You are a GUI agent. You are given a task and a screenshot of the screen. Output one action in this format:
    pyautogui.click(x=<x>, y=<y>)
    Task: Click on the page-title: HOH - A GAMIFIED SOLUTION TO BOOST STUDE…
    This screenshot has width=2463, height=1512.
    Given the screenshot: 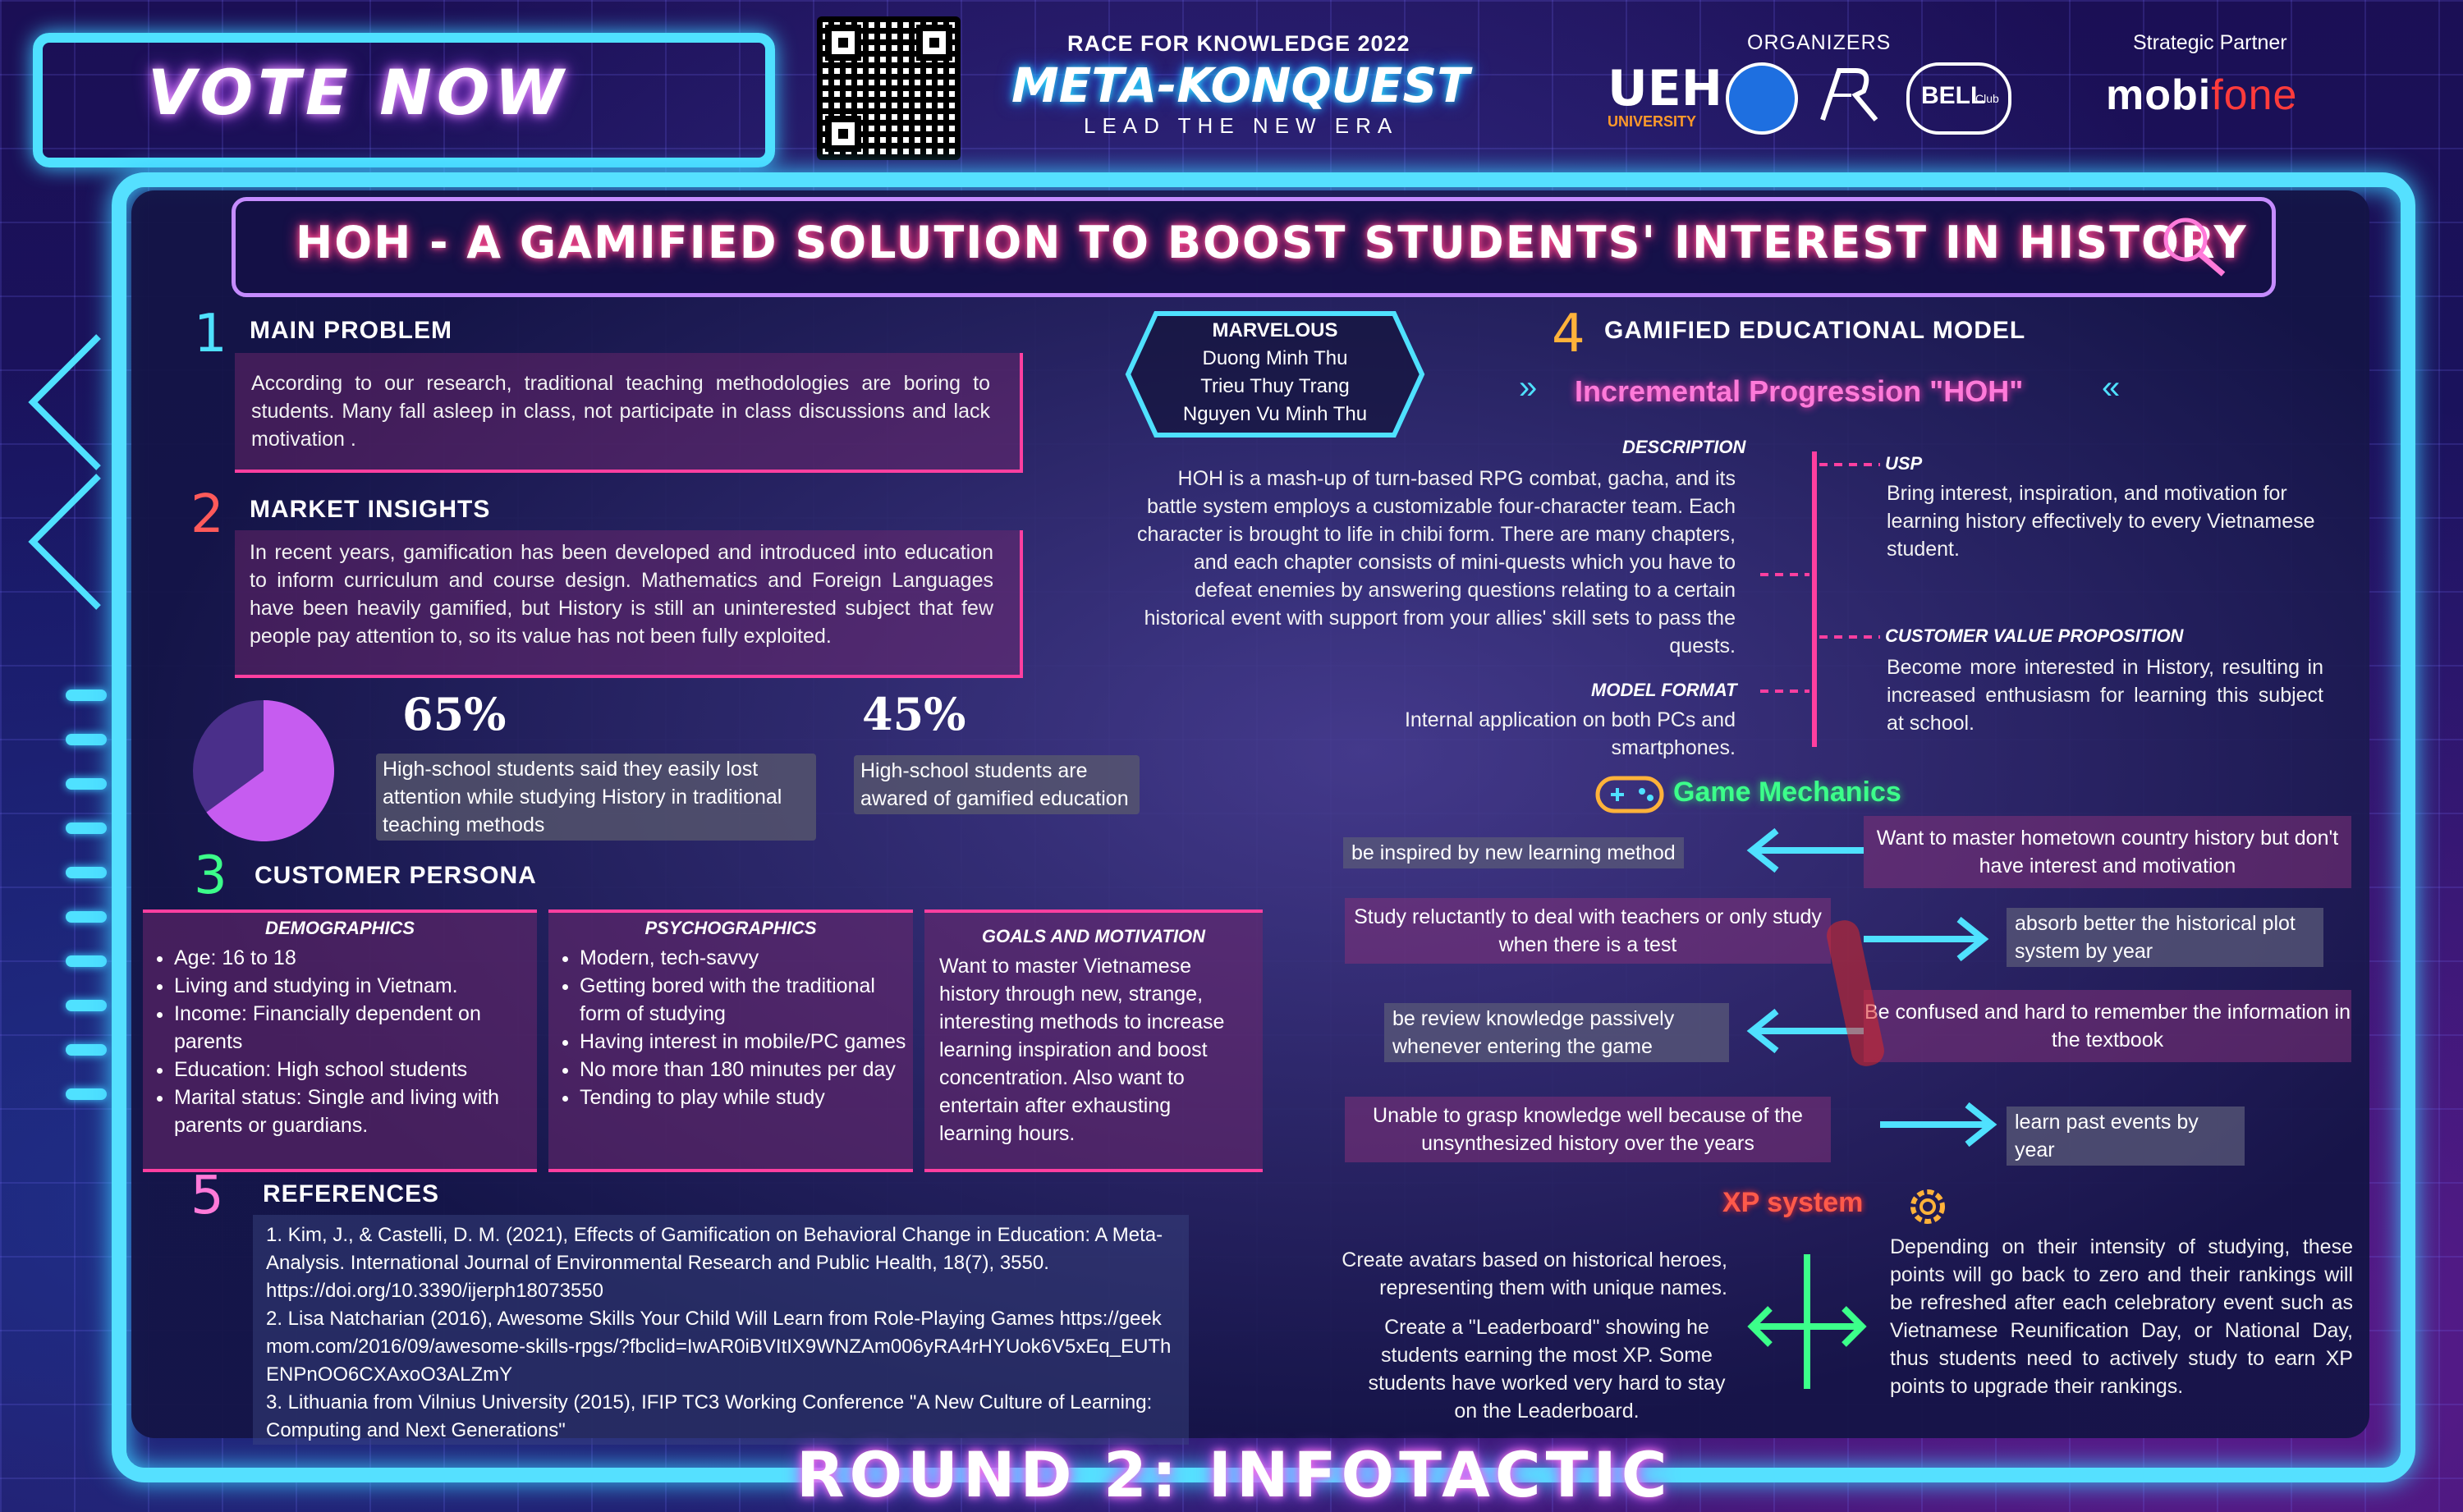 What is the action you would take?
    pyautogui.click(x=1272, y=242)
    